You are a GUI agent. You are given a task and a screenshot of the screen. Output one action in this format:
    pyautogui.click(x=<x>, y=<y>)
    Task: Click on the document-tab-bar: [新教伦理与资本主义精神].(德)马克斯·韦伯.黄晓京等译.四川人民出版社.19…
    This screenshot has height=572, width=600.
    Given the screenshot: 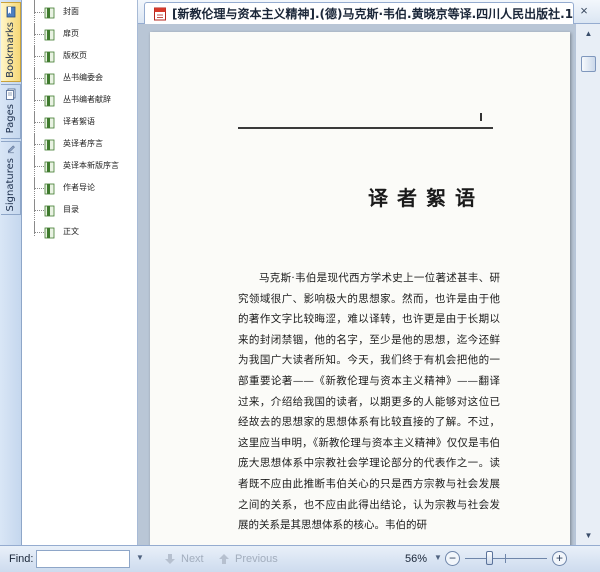 What is the action you would take?
    pyautogui.click(x=369, y=12)
    